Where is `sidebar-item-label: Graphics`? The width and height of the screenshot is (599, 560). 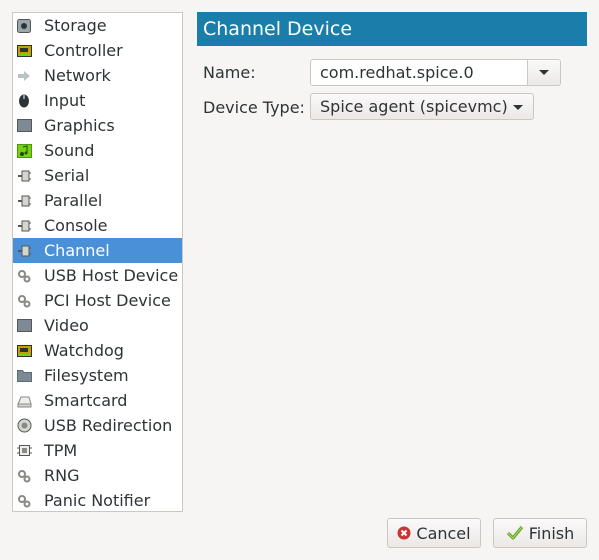
sidebar-item-label: Graphics is located at coordinates (79, 125).